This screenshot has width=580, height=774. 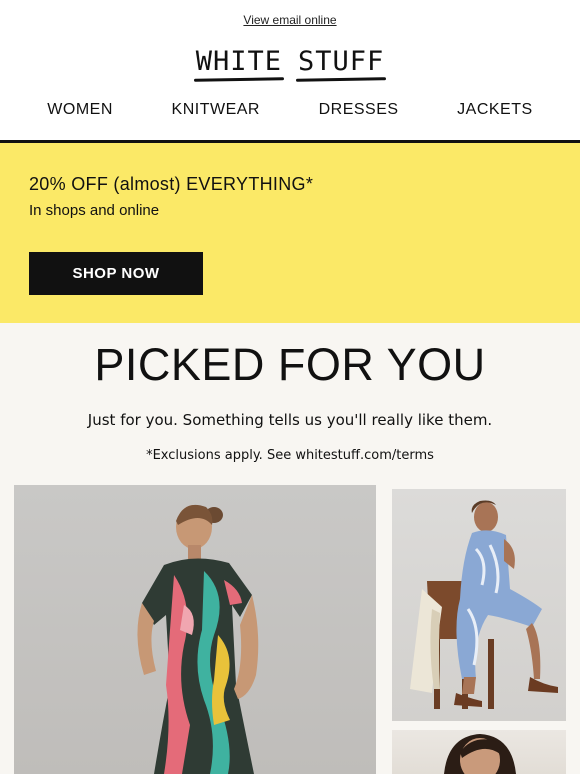 I want to click on logo-word-stuff: STUFF, so click(x=341, y=64).